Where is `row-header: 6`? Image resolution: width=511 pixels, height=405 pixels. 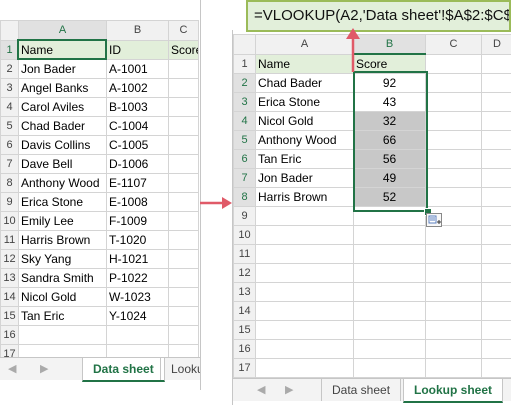 row-header: 6 is located at coordinates (9, 145).